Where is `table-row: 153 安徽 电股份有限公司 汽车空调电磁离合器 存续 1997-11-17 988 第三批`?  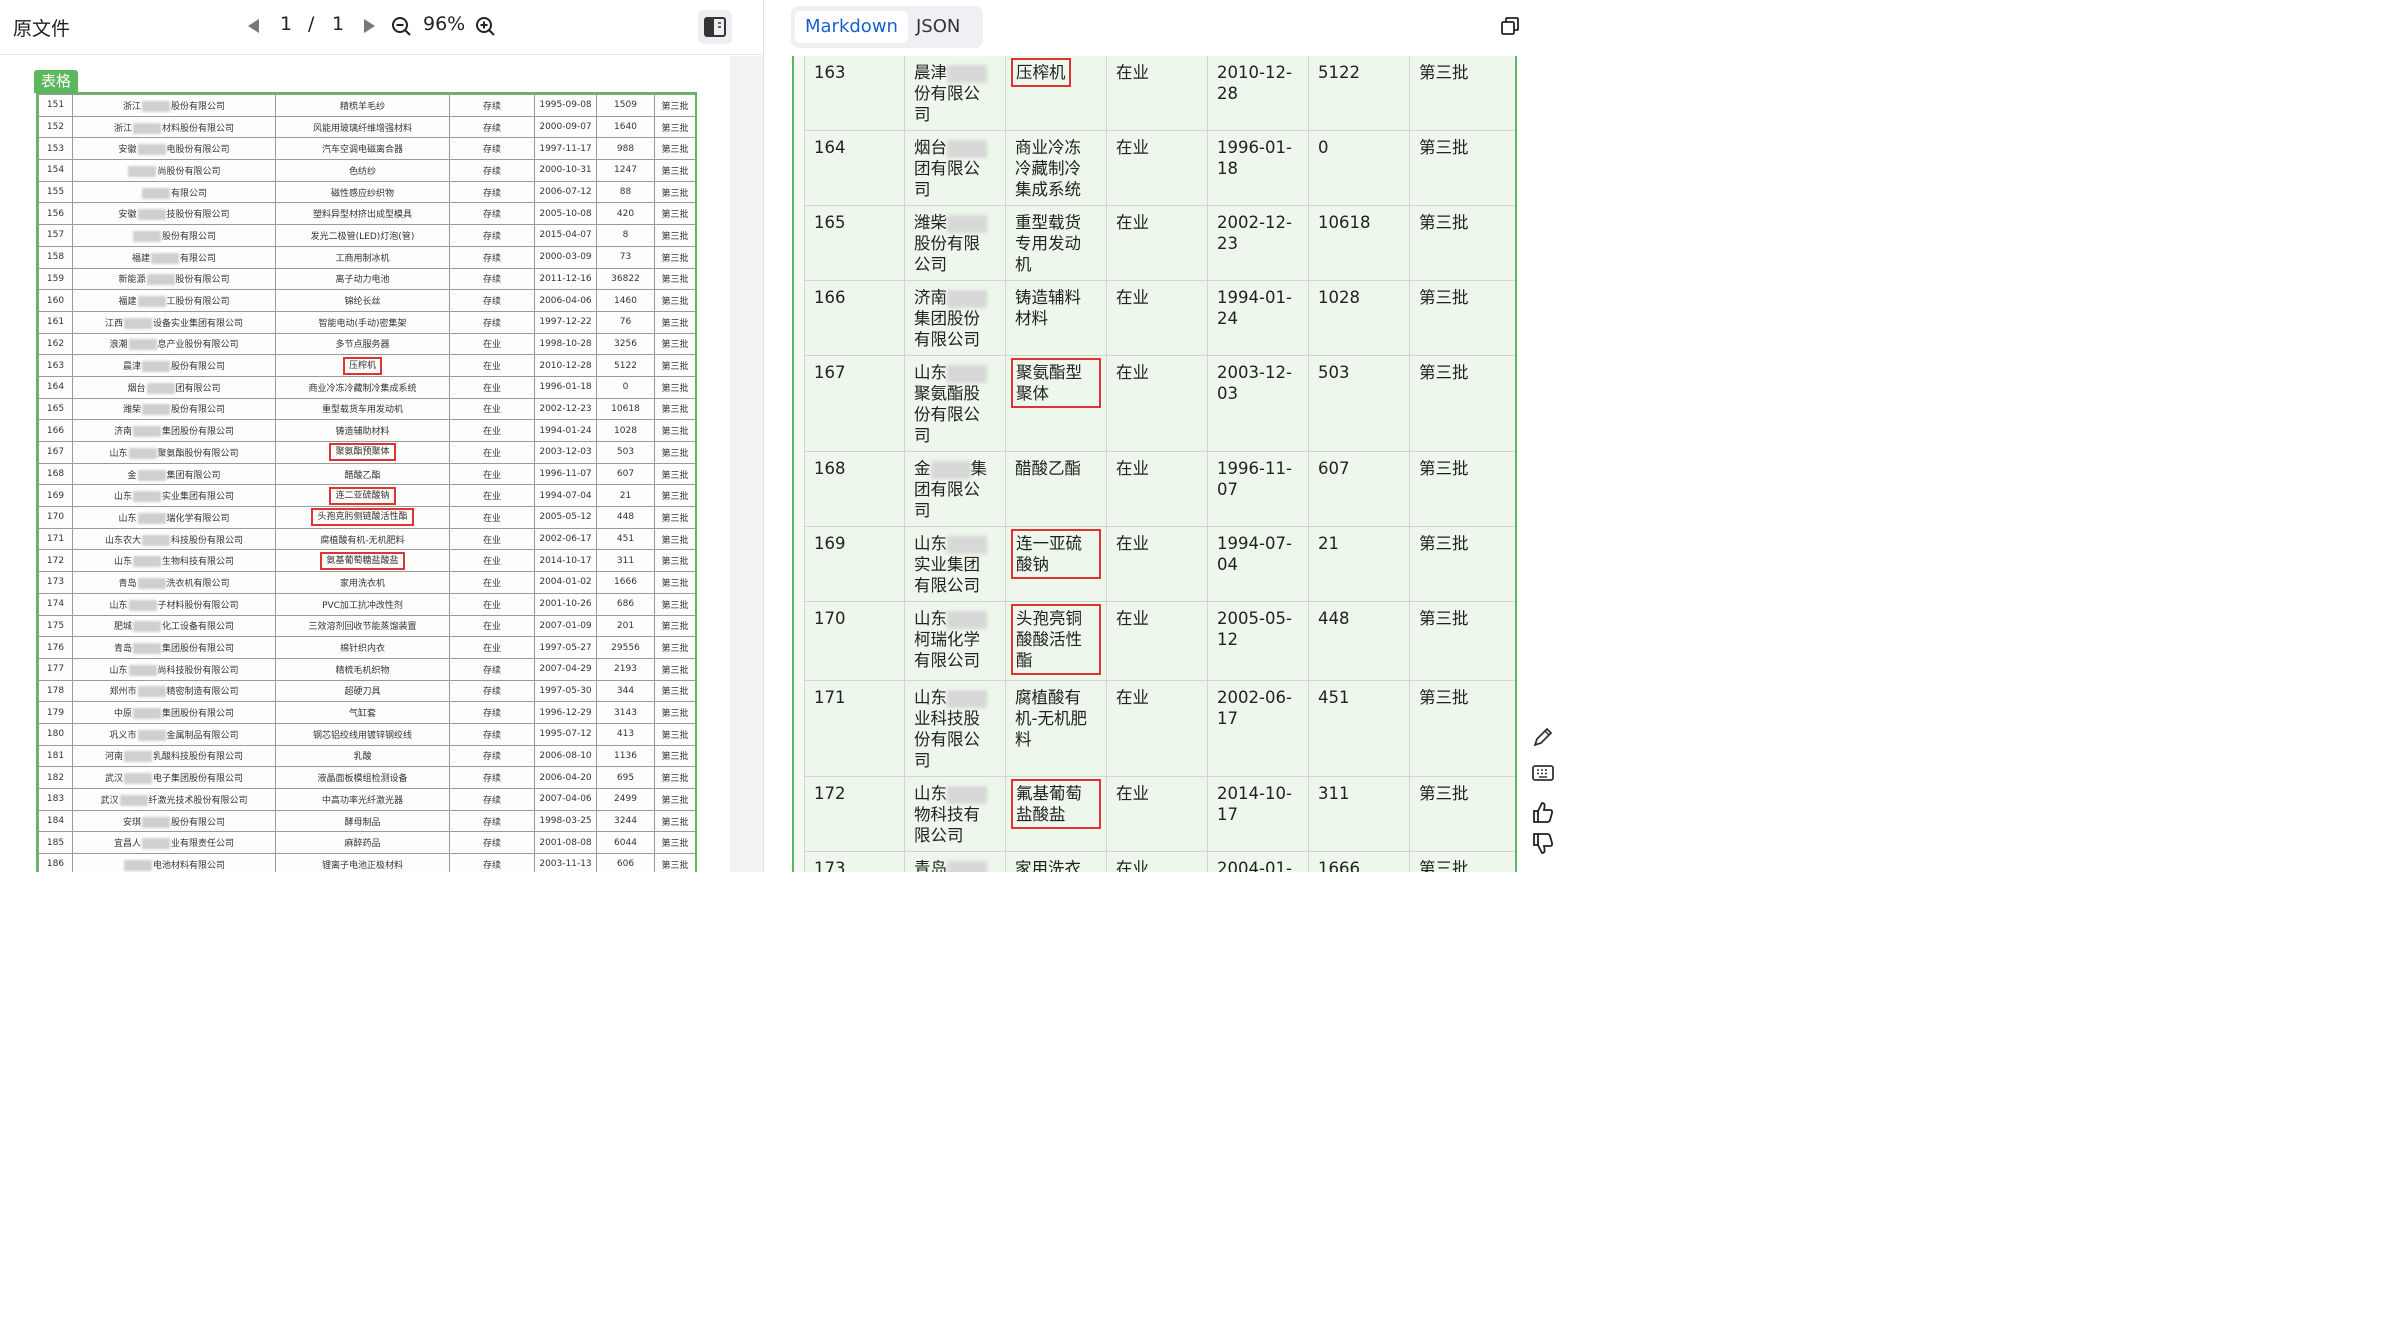
table-row: 153 安徽 电股份有限公司 汽车空调电磁离合器 存续 1997-11-17 988 第三批 is located at coordinates (366, 149).